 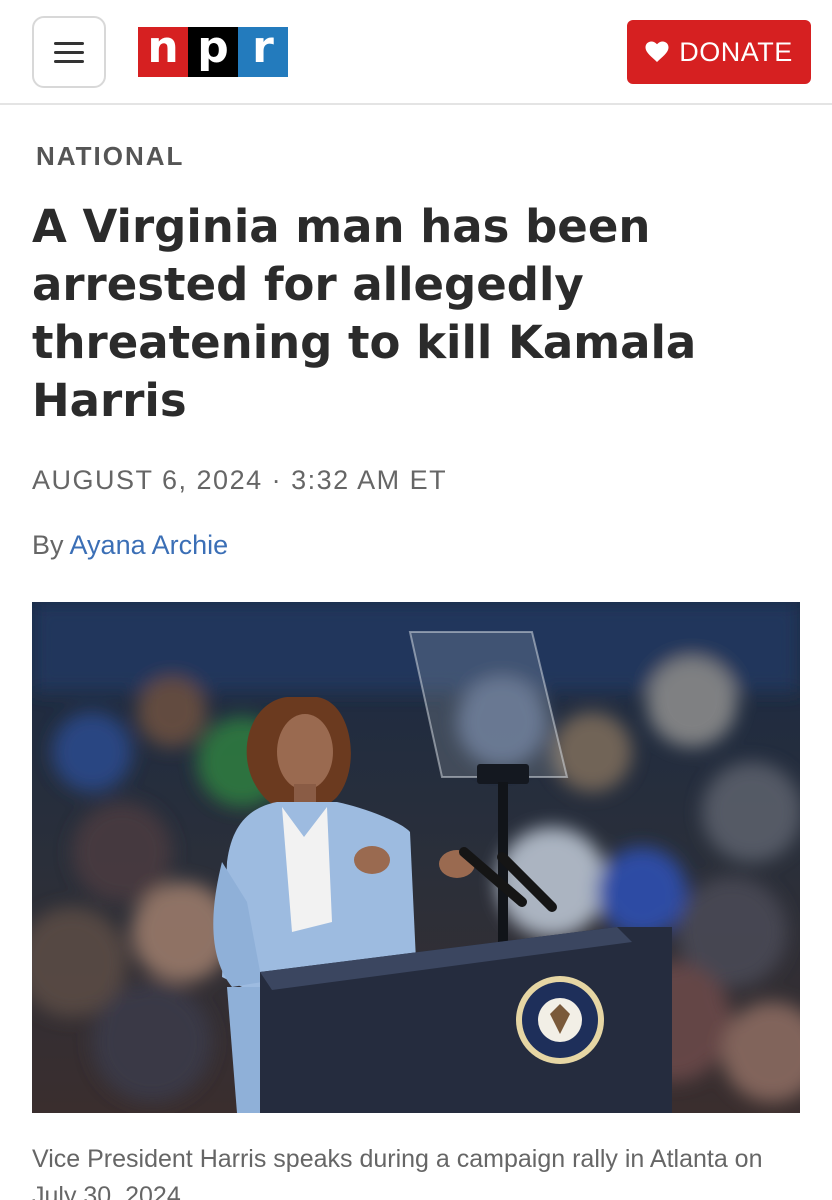 What do you see at coordinates (736, 51) in the screenshot?
I see `donate-label: DONATE` at bounding box center [736, 51].